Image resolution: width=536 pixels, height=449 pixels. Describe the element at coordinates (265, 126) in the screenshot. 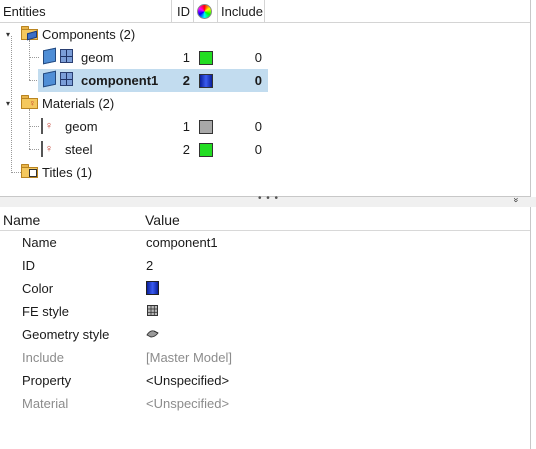

I see `tree-row-material-geom: ♀ geom 1 0` at that location.